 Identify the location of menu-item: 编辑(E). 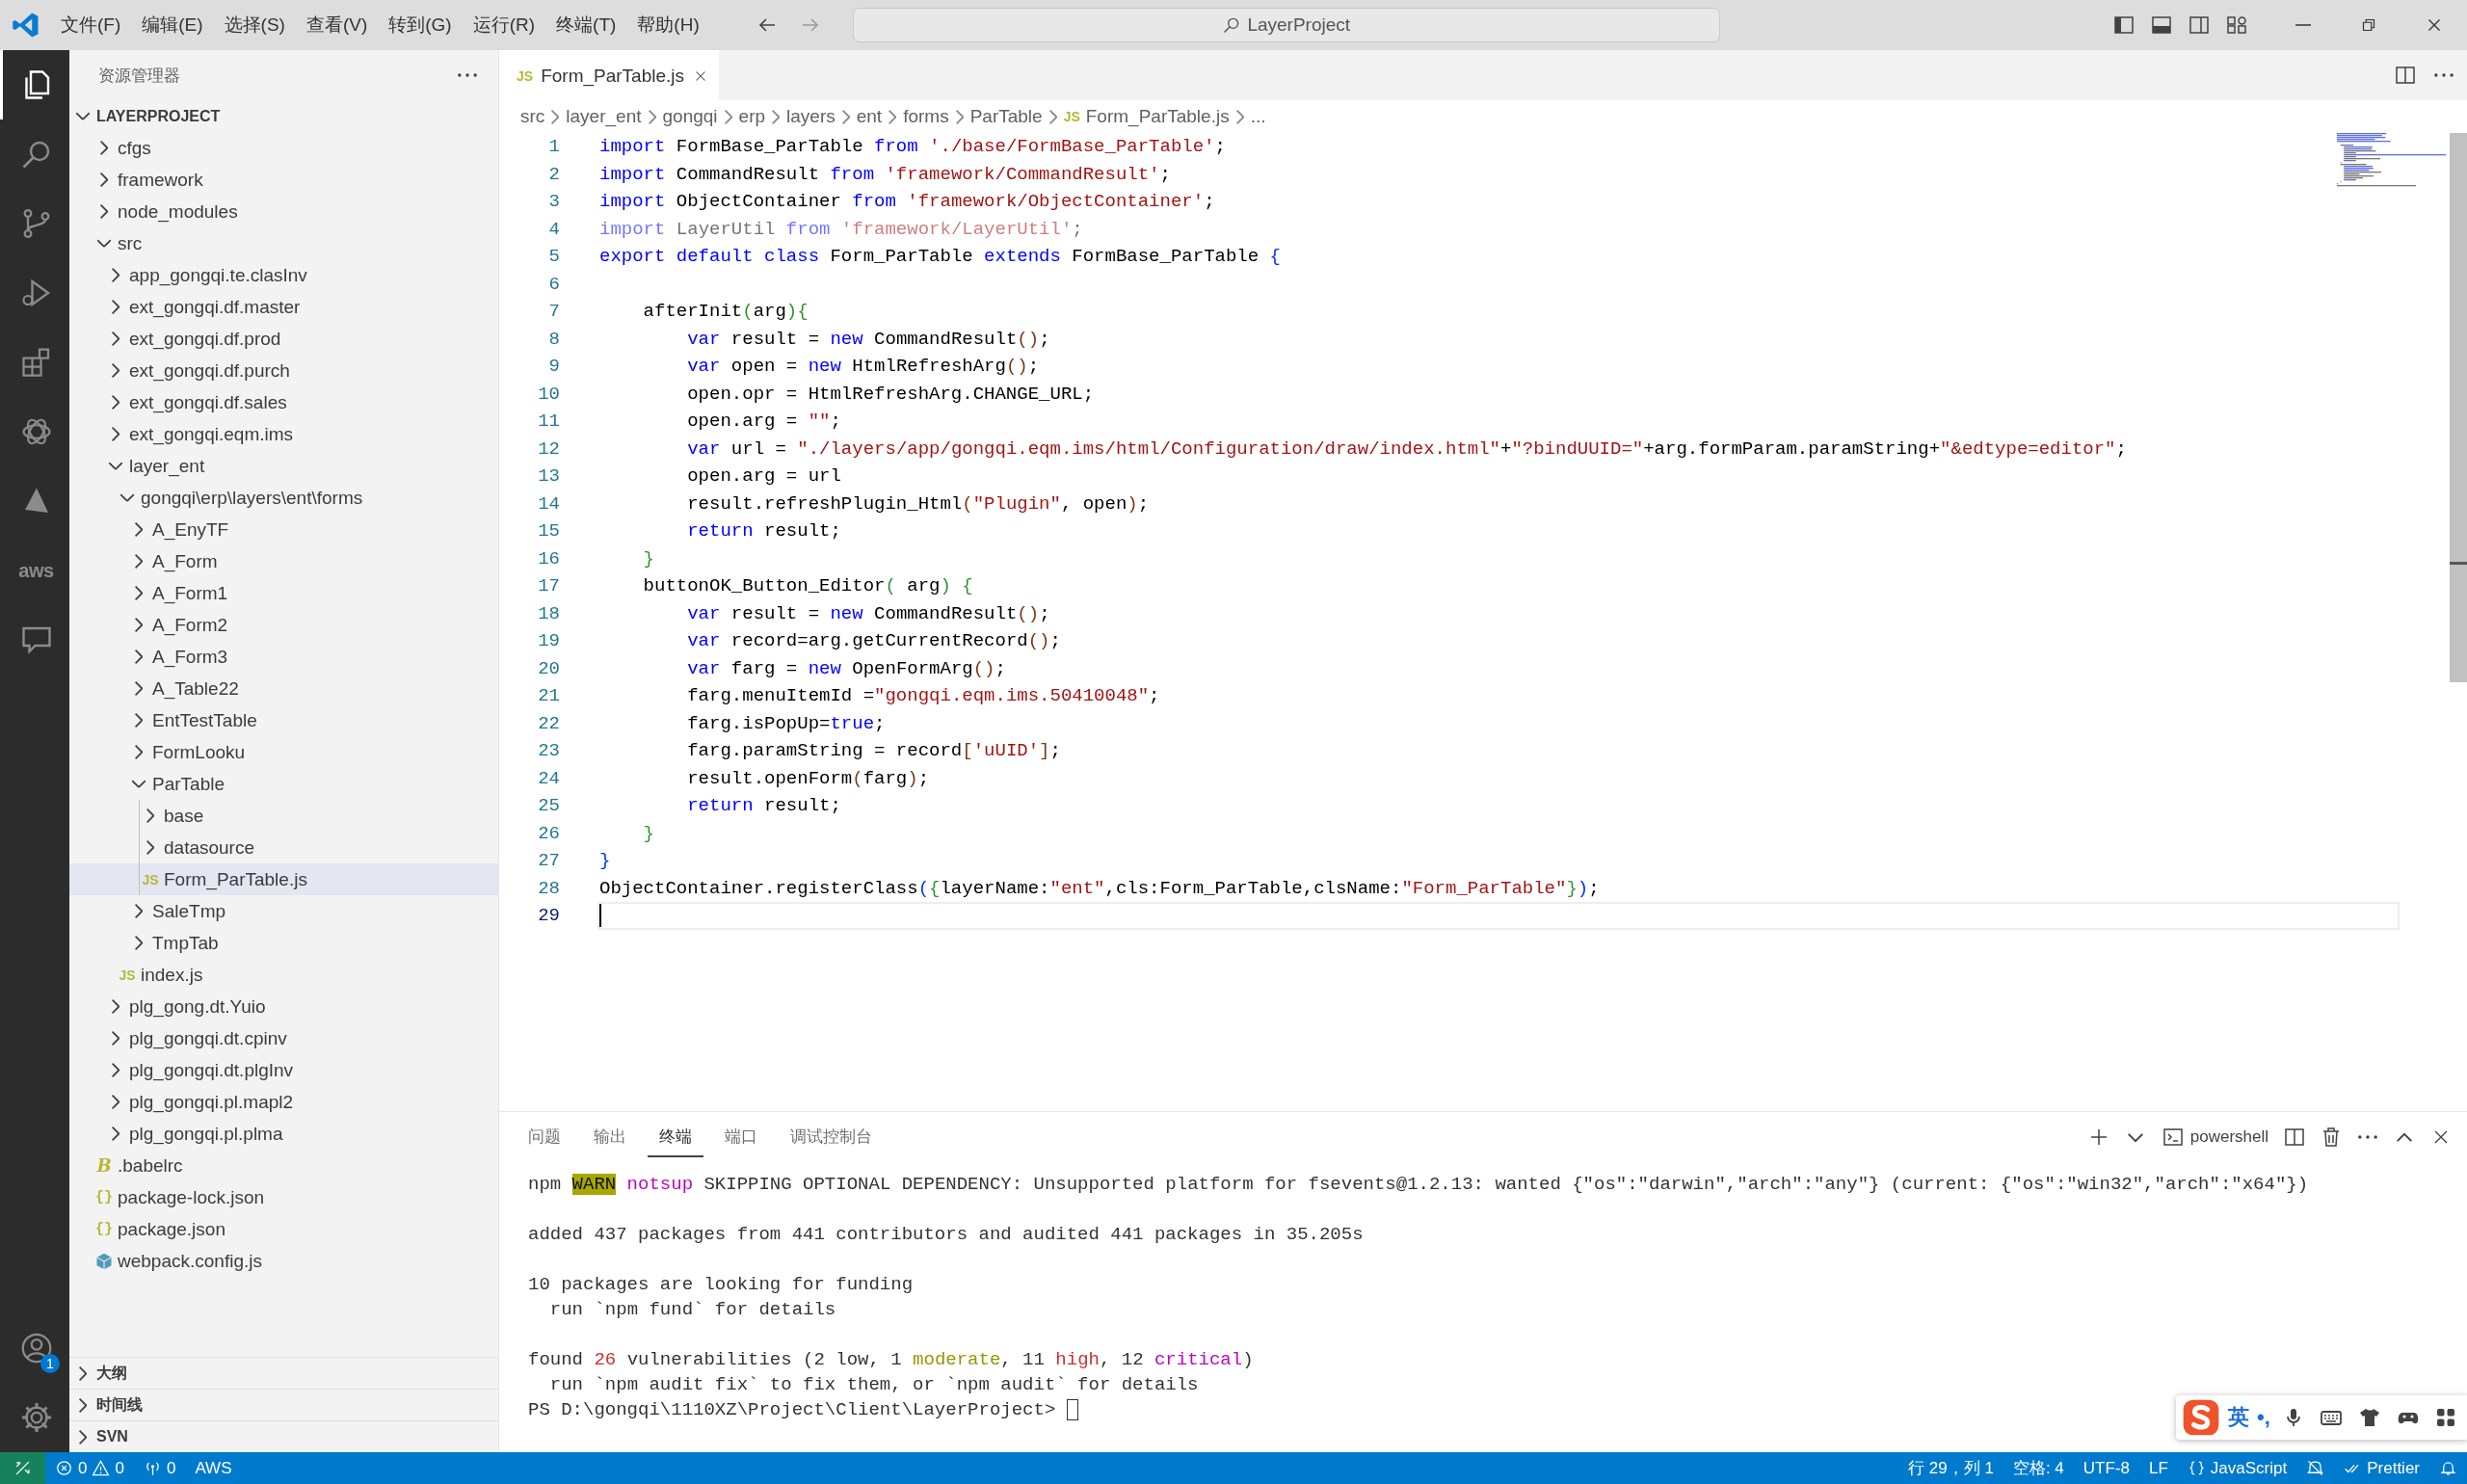
(172, 25).